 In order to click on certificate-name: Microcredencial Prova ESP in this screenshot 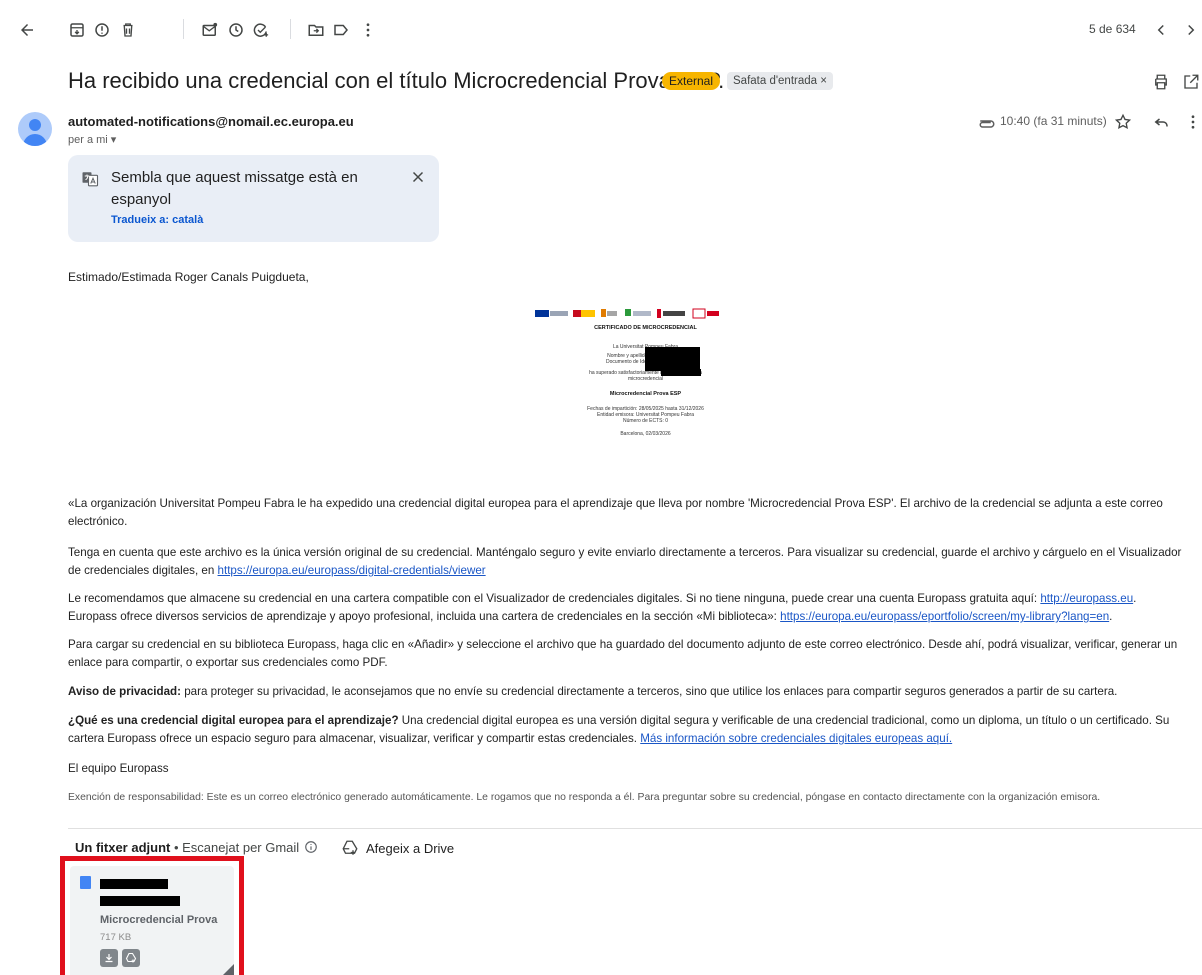, I will do `click(645, 394)`.